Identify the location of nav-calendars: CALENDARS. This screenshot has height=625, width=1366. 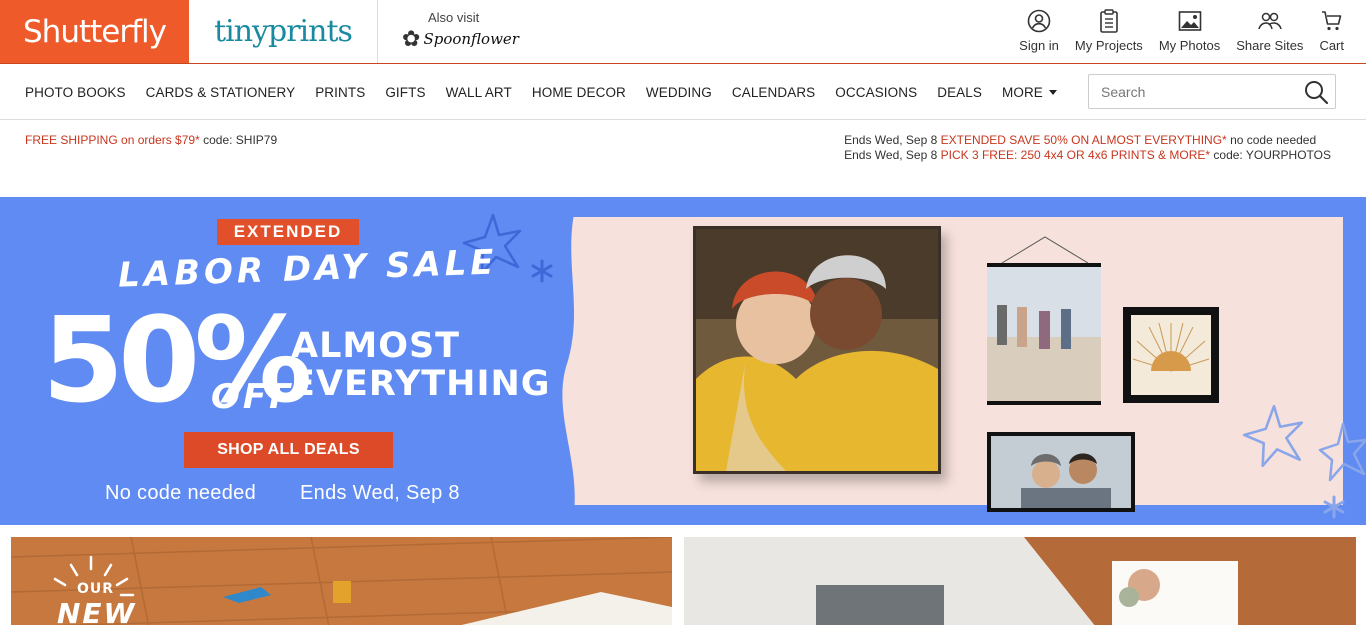
(773, 92).